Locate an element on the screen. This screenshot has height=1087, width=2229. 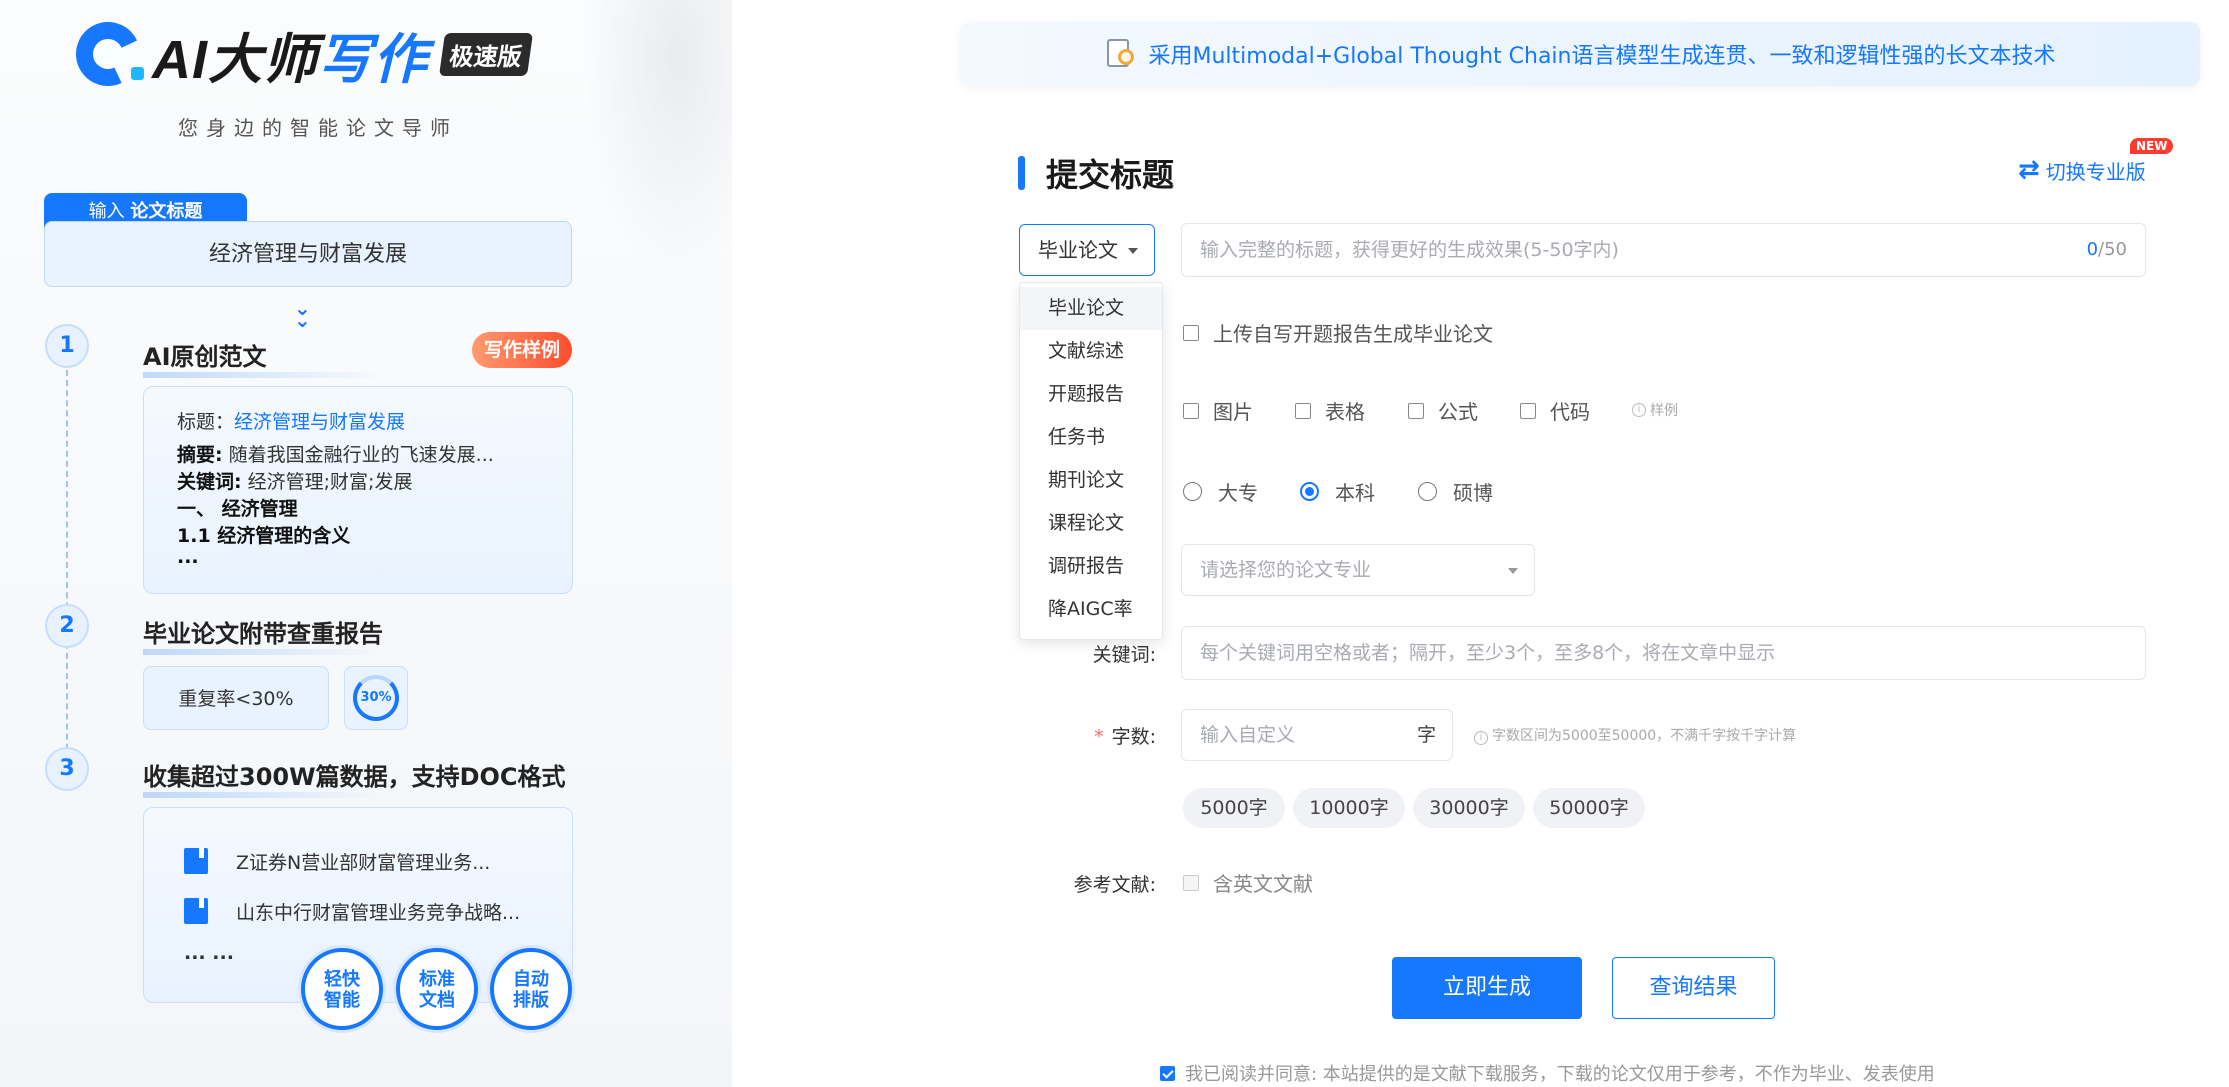
card-title-line: 标题：经济管理与财富发展 is located at coordinates (358, 422).